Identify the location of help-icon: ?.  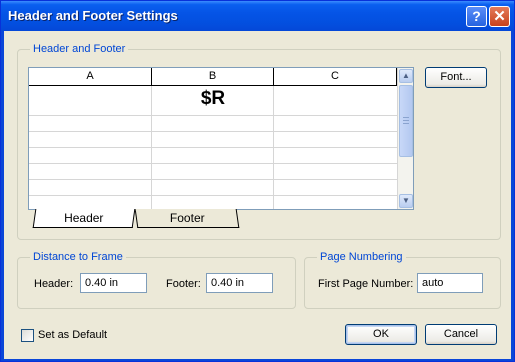
(476, 16).